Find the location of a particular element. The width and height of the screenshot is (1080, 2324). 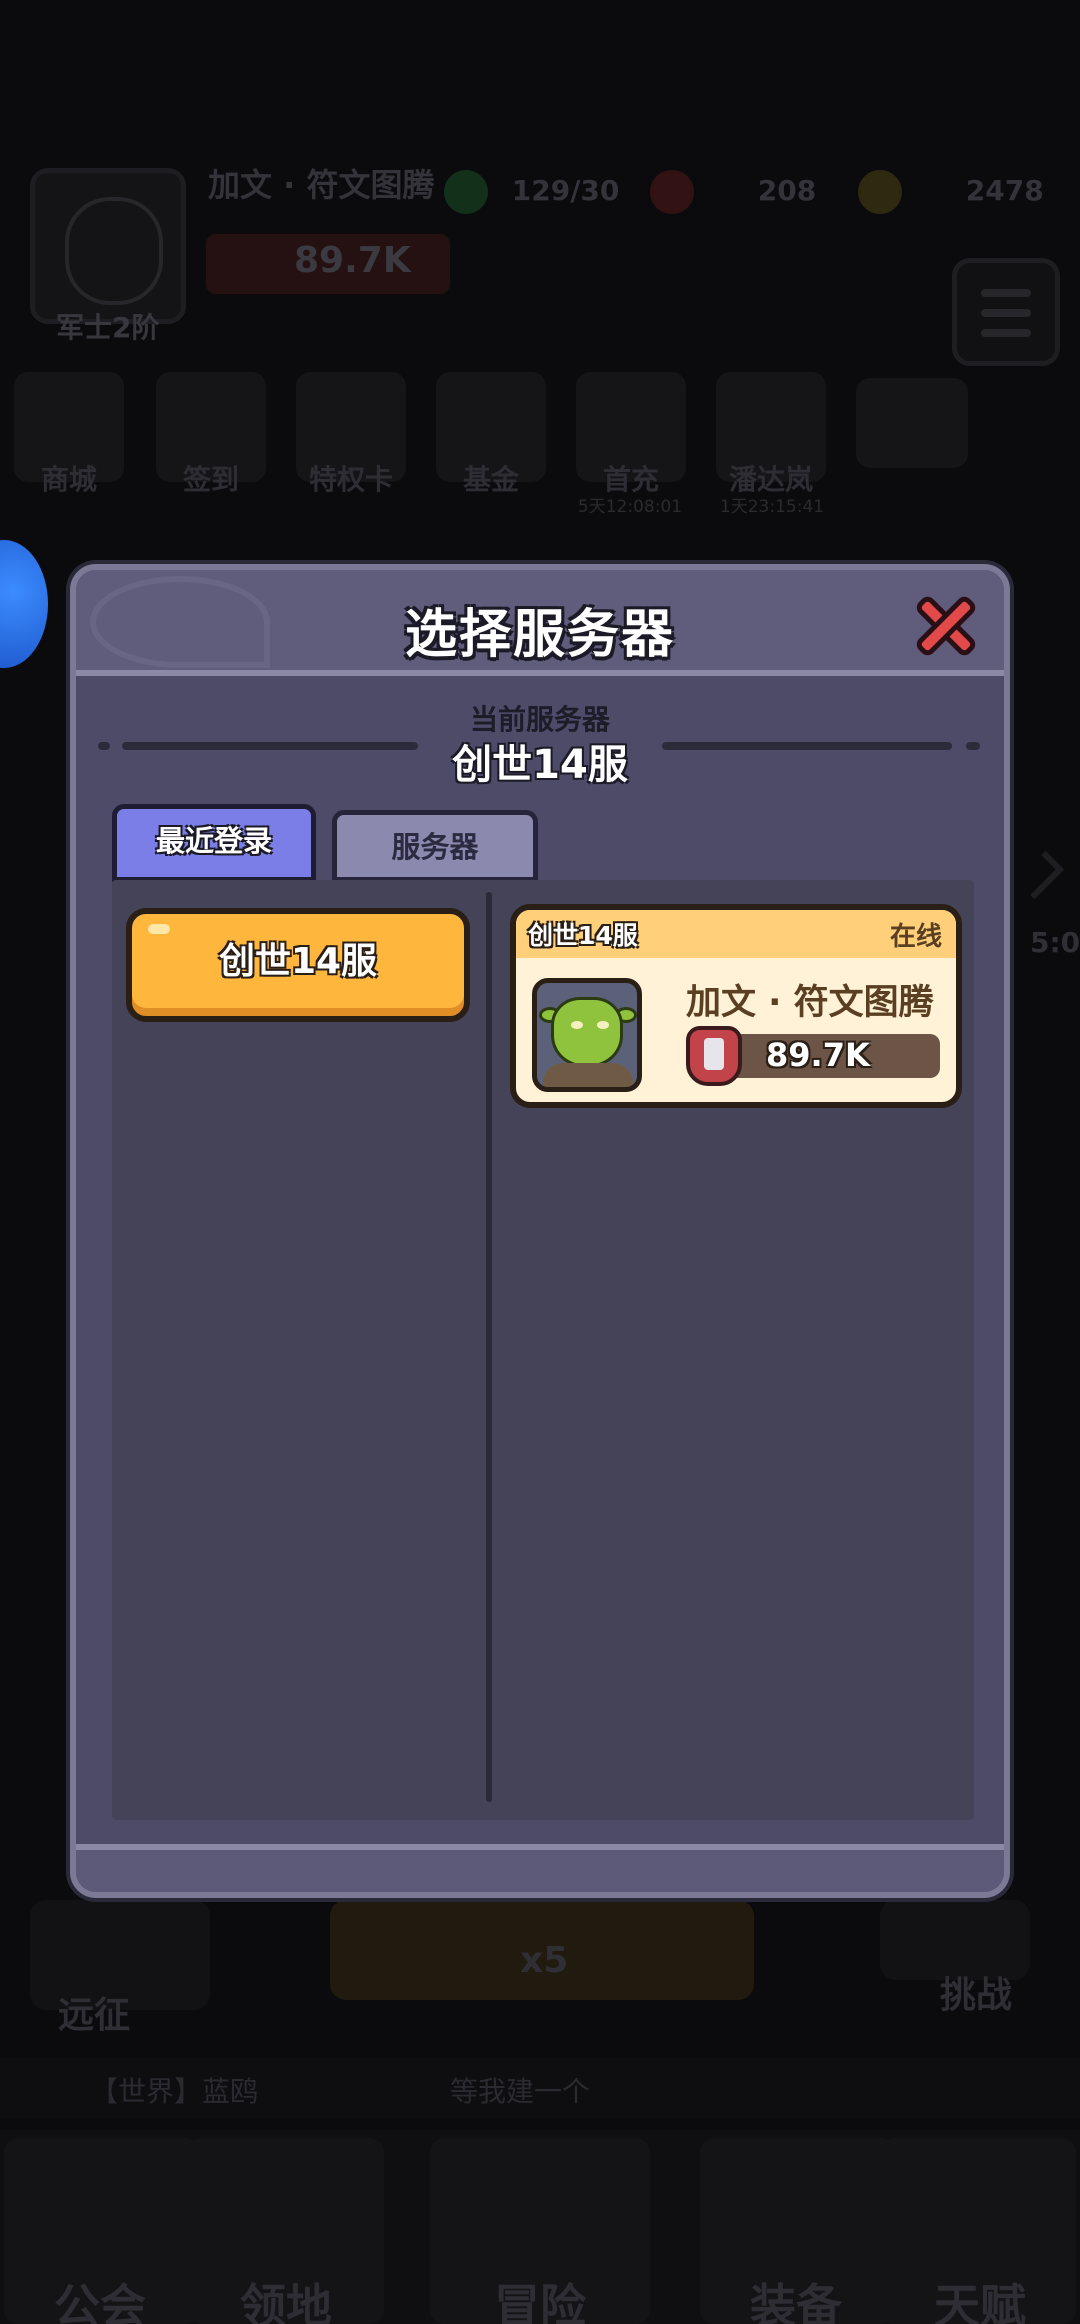

character-name: 加文 · 符文图腾 is located at coordinates (810, 1003).